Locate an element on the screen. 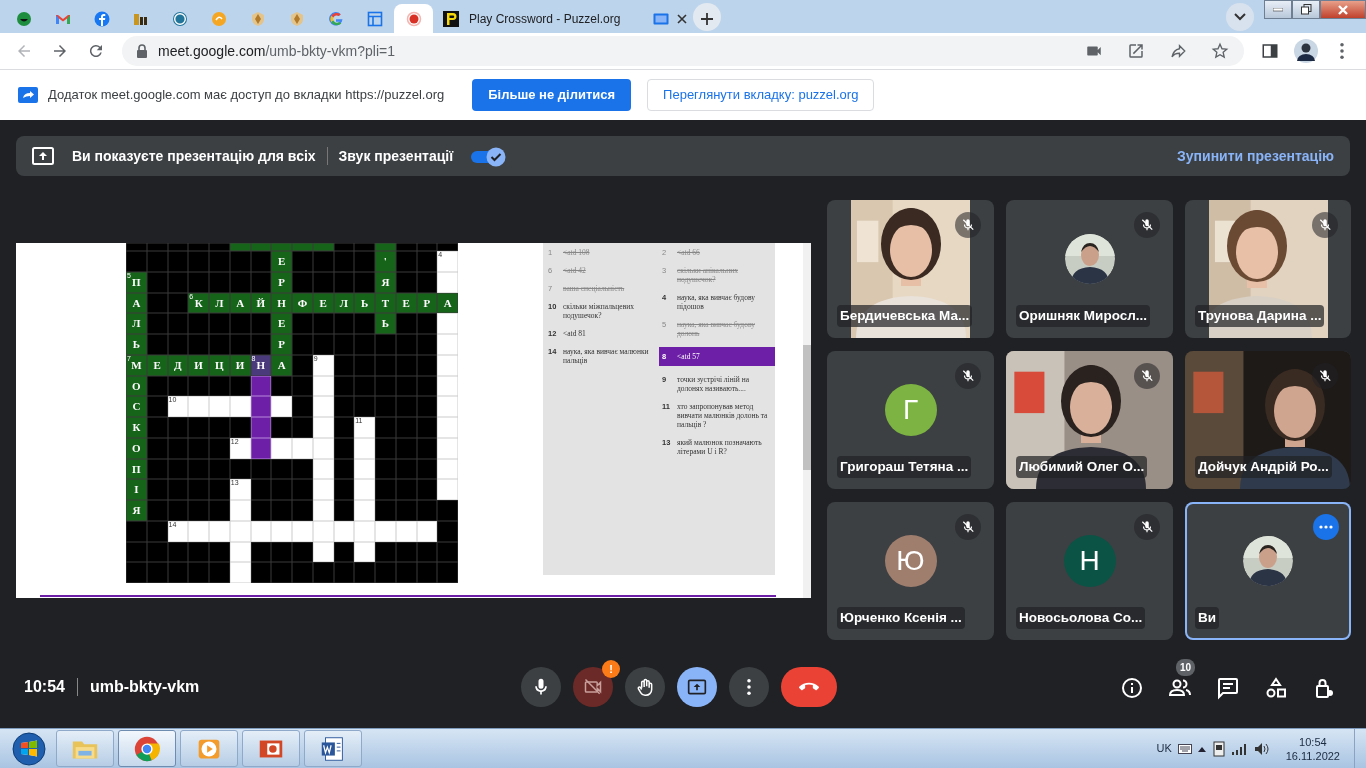  stop-presenting-link: Зупинити презентацію is located at coordinates (1255, 156).